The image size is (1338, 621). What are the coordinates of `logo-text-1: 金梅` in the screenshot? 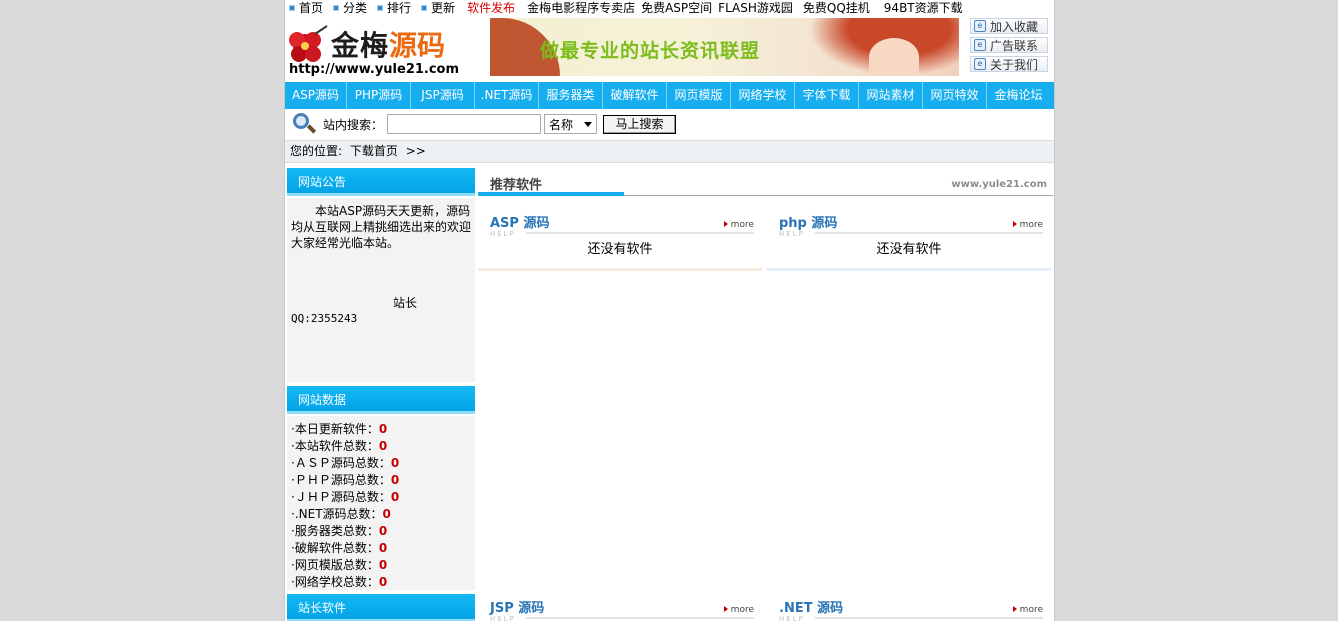 It's located at (360, 45).